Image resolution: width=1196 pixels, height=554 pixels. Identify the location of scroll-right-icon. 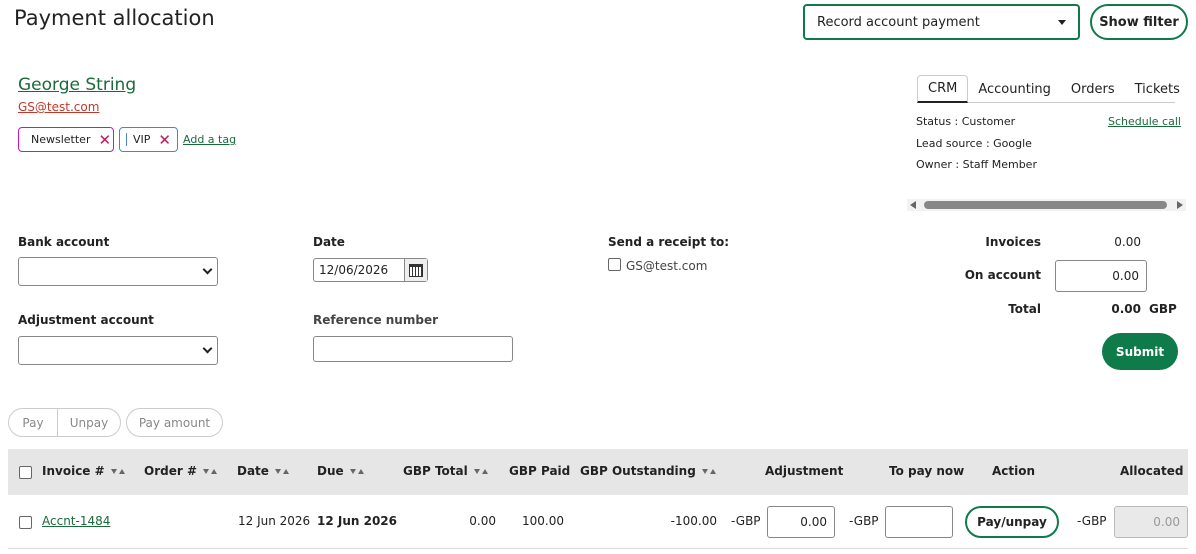
(1180, 205).